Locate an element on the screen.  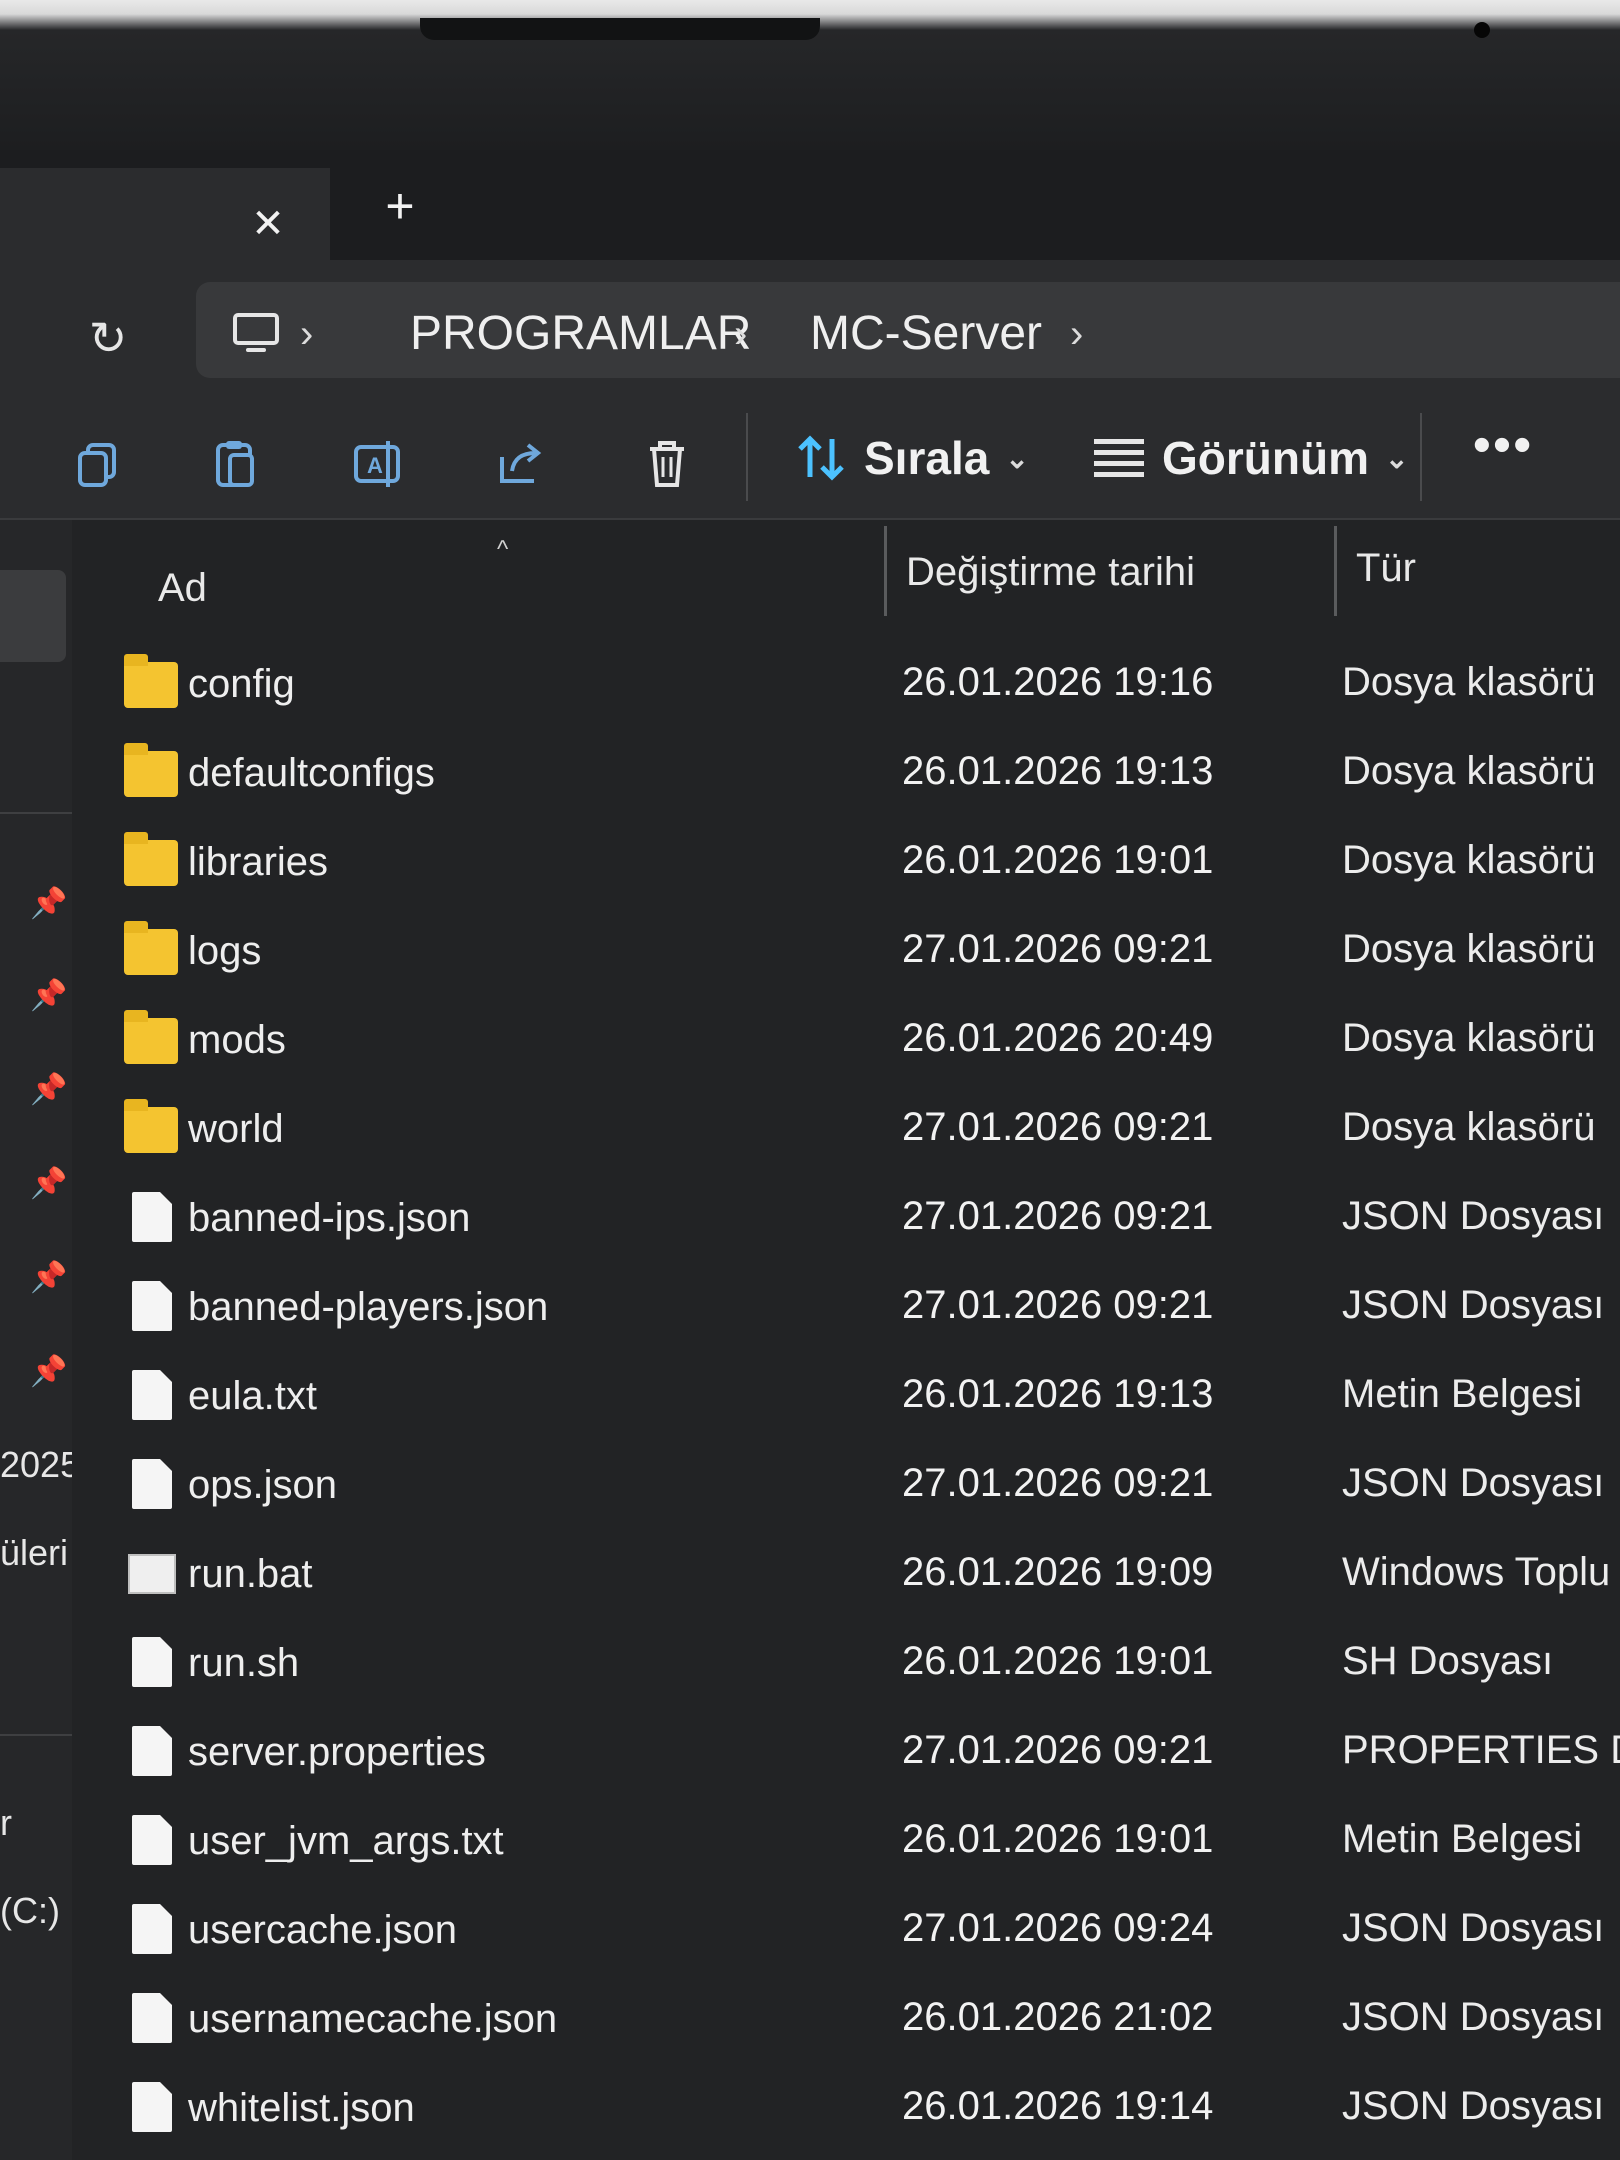
file-type: Windows Toplu İş is located at coordinates (1481, 1572).